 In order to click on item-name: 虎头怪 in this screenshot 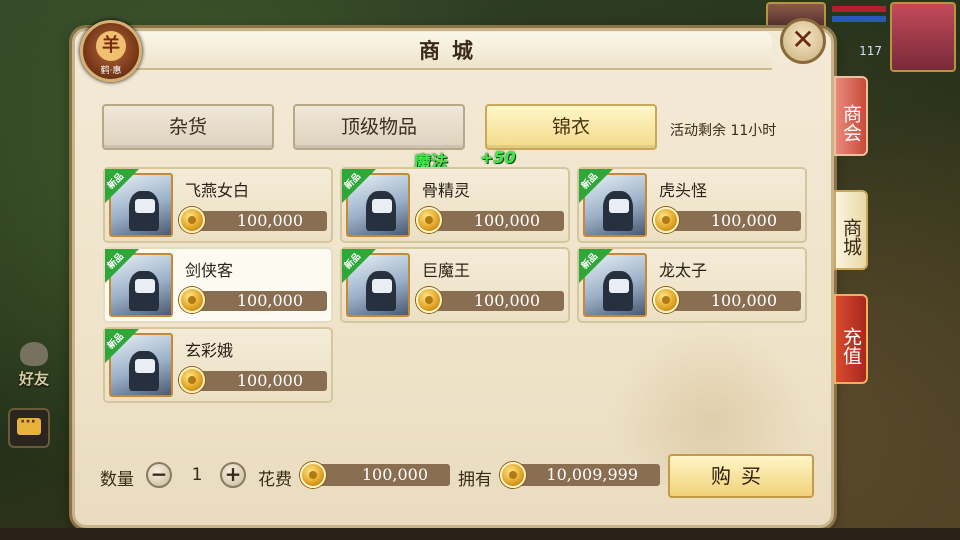, I will do `click(683, 190)`.